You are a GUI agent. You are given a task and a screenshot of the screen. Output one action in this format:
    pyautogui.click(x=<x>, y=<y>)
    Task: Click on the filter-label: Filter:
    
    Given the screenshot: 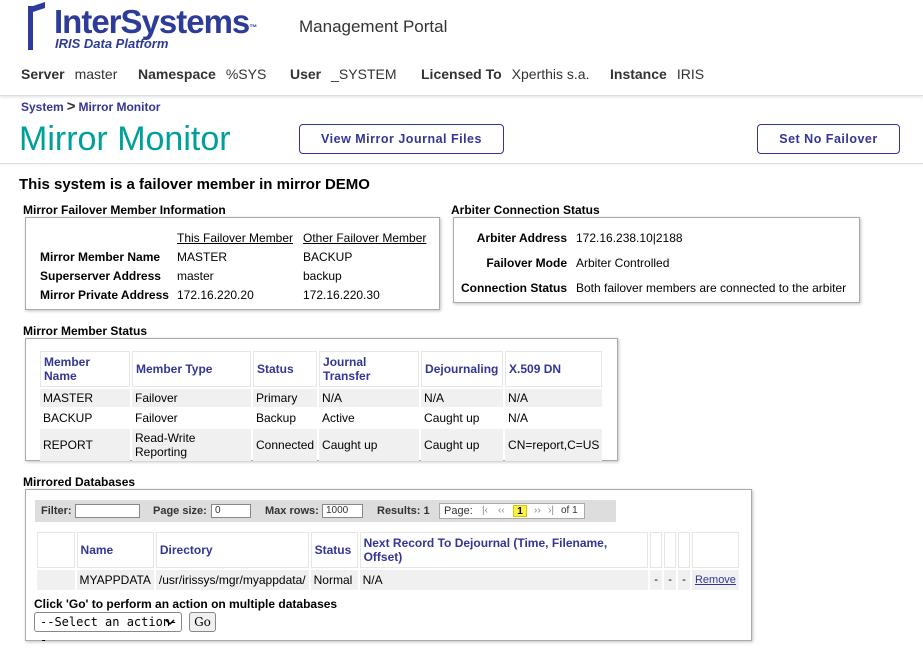 What is the action you would take?
    pyautogui.click(x=56, y=511)
    